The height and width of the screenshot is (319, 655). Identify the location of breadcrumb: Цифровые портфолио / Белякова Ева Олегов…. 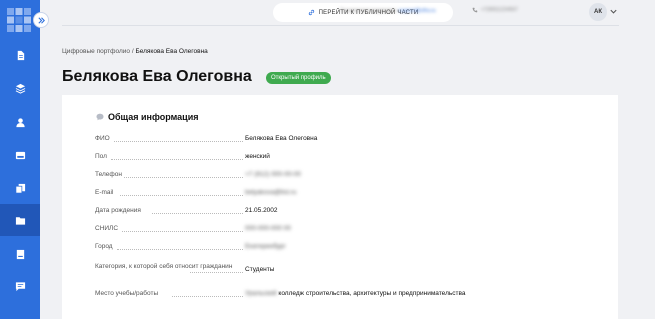
(135, 51).